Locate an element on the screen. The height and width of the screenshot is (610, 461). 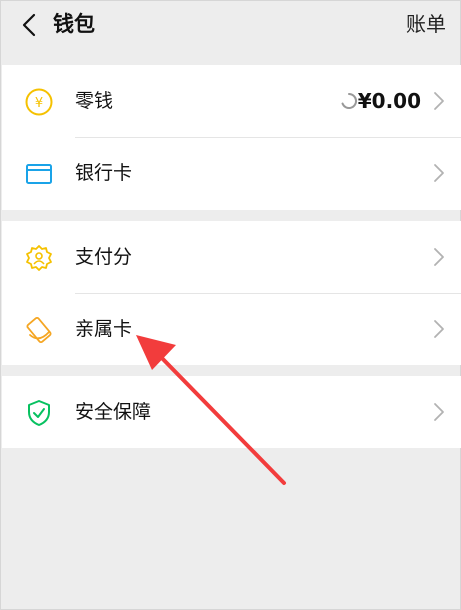
row-security: 安全保障 is located at coordinates (231, 412).